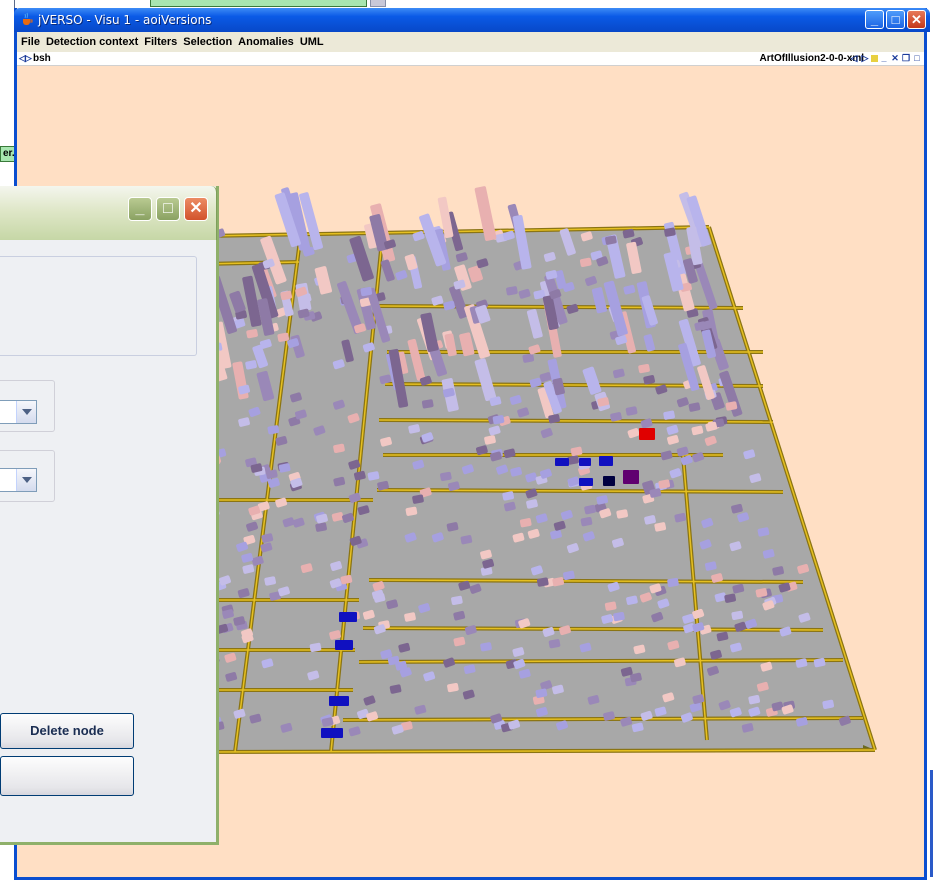  Describe the element at coordinates (854, 58) in the screenshot. I see `tab-prev-icon: ◁` at that location.